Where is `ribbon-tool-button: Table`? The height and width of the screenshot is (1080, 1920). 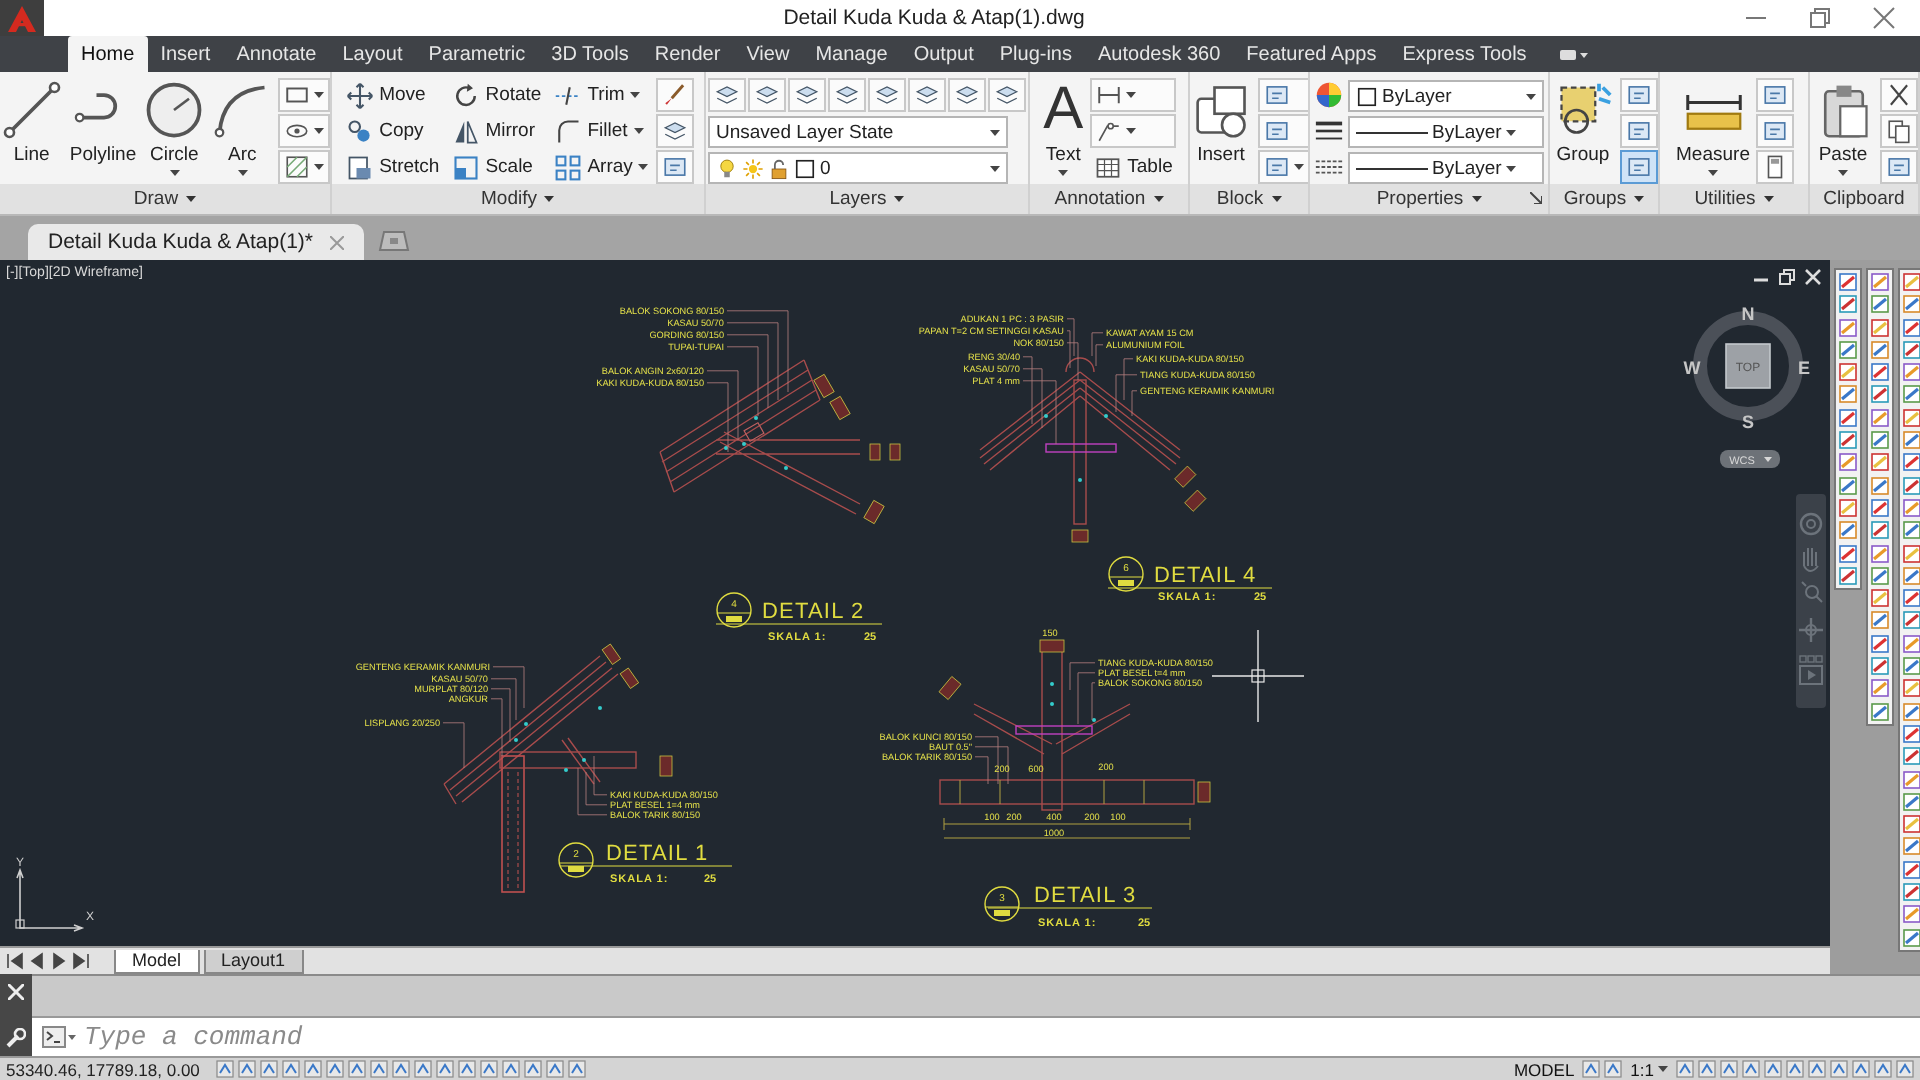
ribbon-tool-button: Table is located at coordinates (1133, 167).